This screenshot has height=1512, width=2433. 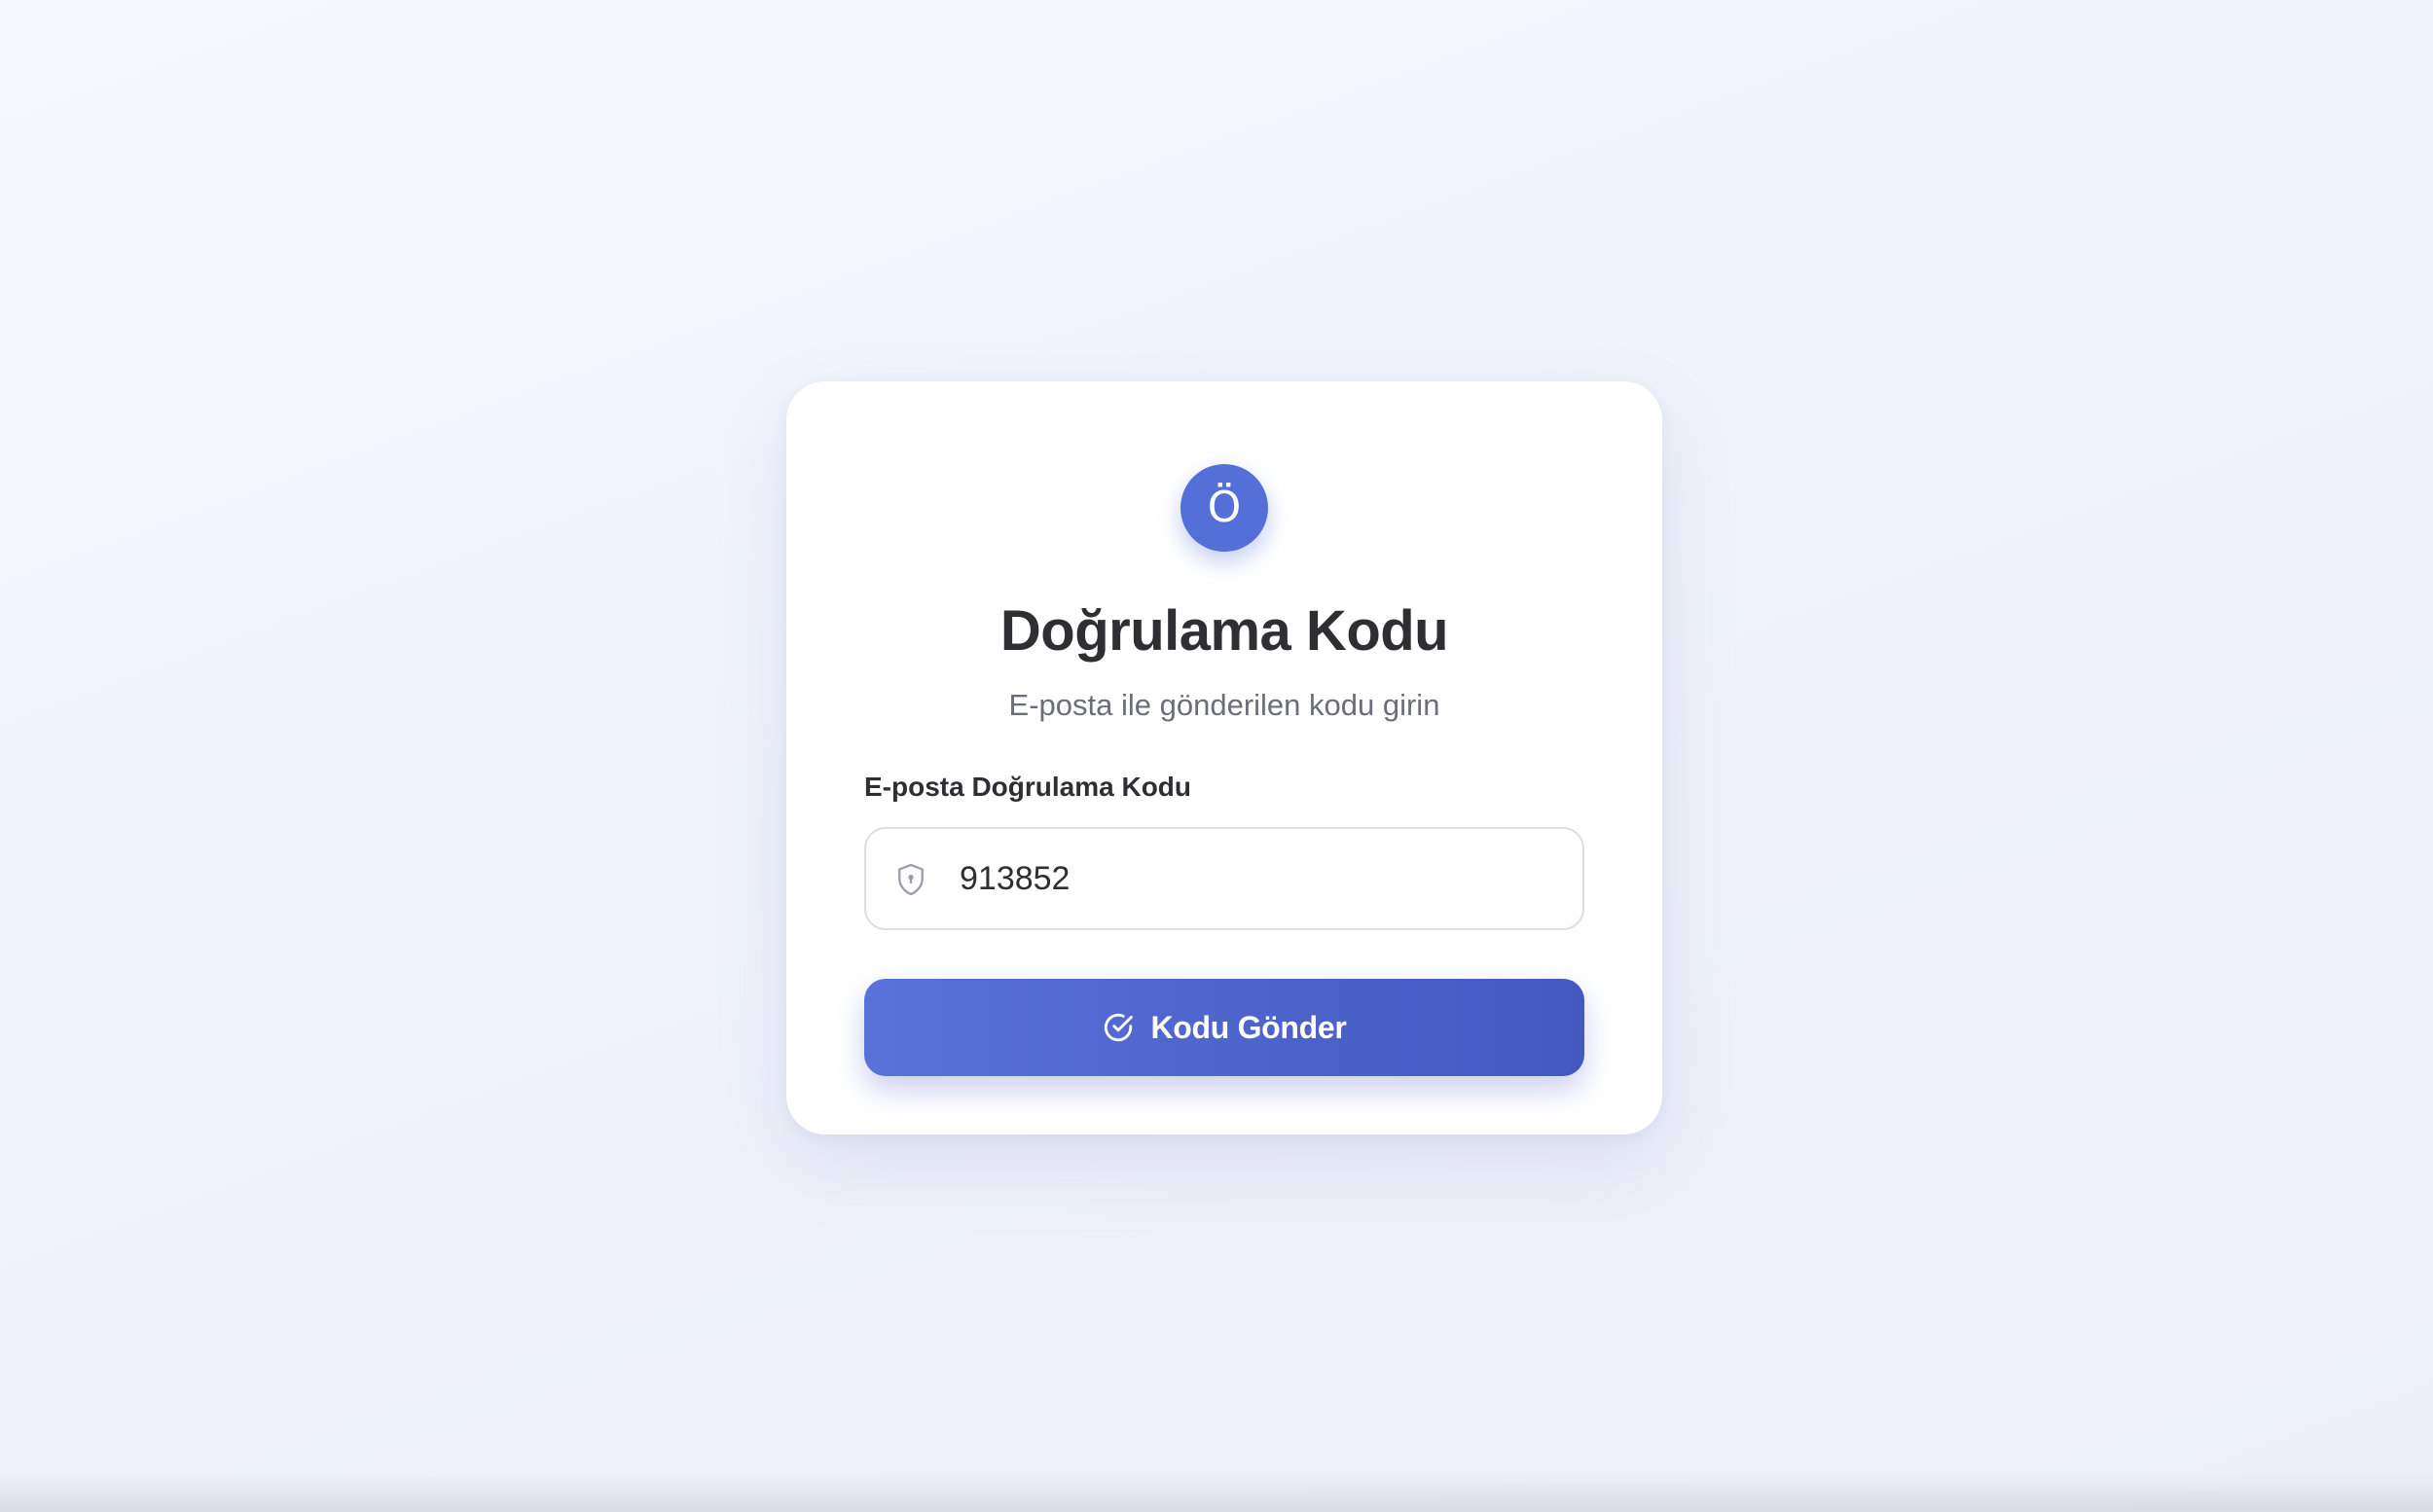 I want to click on page-title: Doğrulama Kodu, so click(x=1224, y=631).